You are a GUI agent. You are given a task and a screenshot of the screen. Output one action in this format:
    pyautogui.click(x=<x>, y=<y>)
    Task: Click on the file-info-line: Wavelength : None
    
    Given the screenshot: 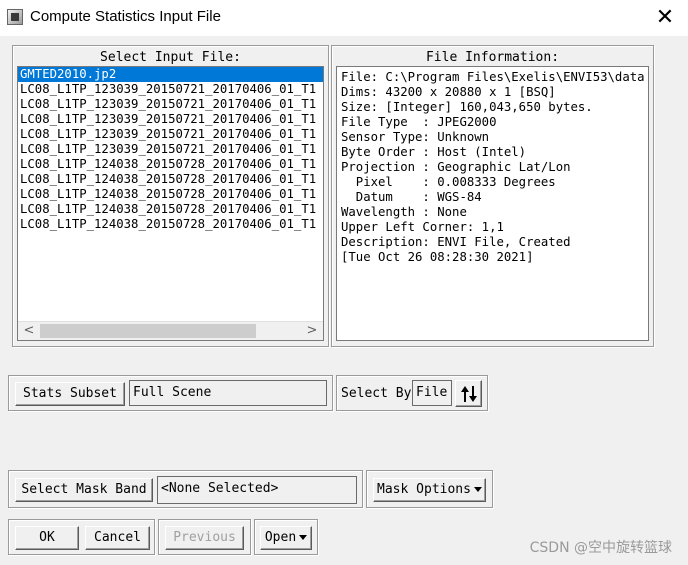 What is the action you would take?
    pyautogui.click(x=404, y=212)
    